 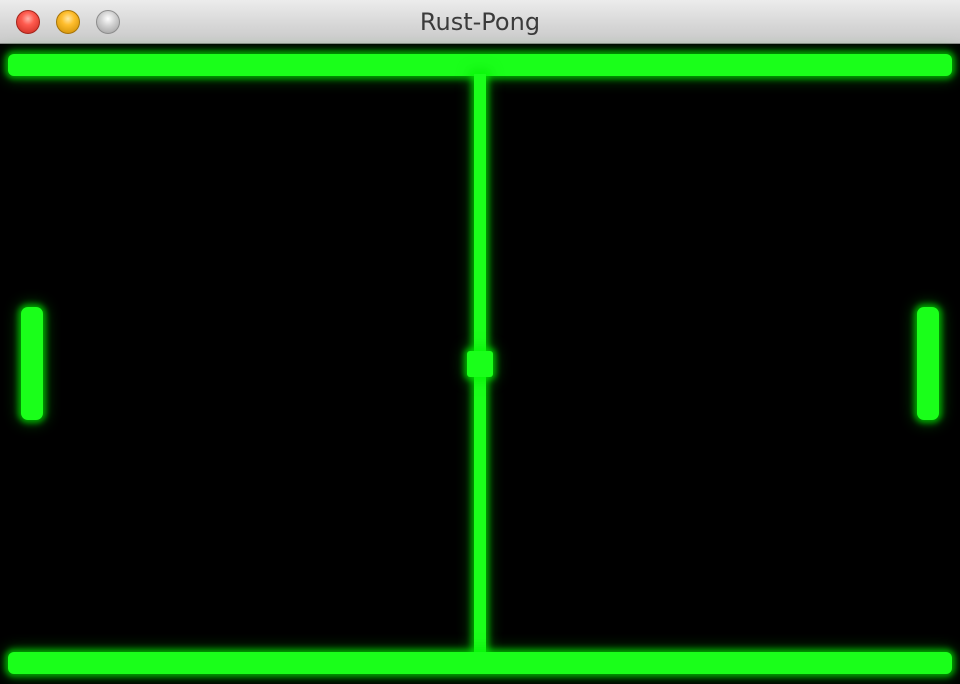 I want to click on title-bar: Rust-Pong, so click(x=480, y=22).